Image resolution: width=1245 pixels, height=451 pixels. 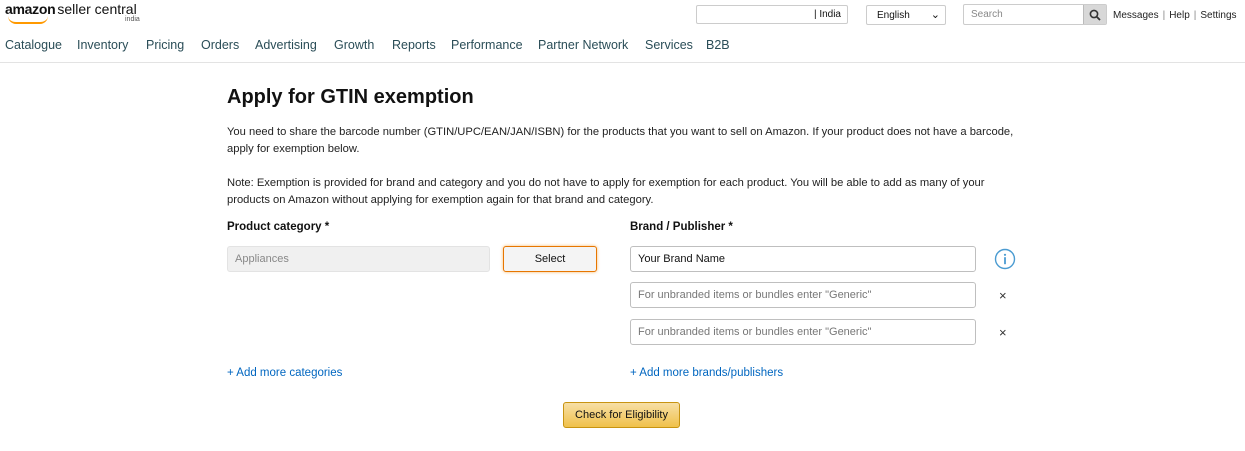 What do you see at coordinates (583, 45) in the screenshot?
I see `nav-partner-network: Partner Network` at bounding box center [583, 45].